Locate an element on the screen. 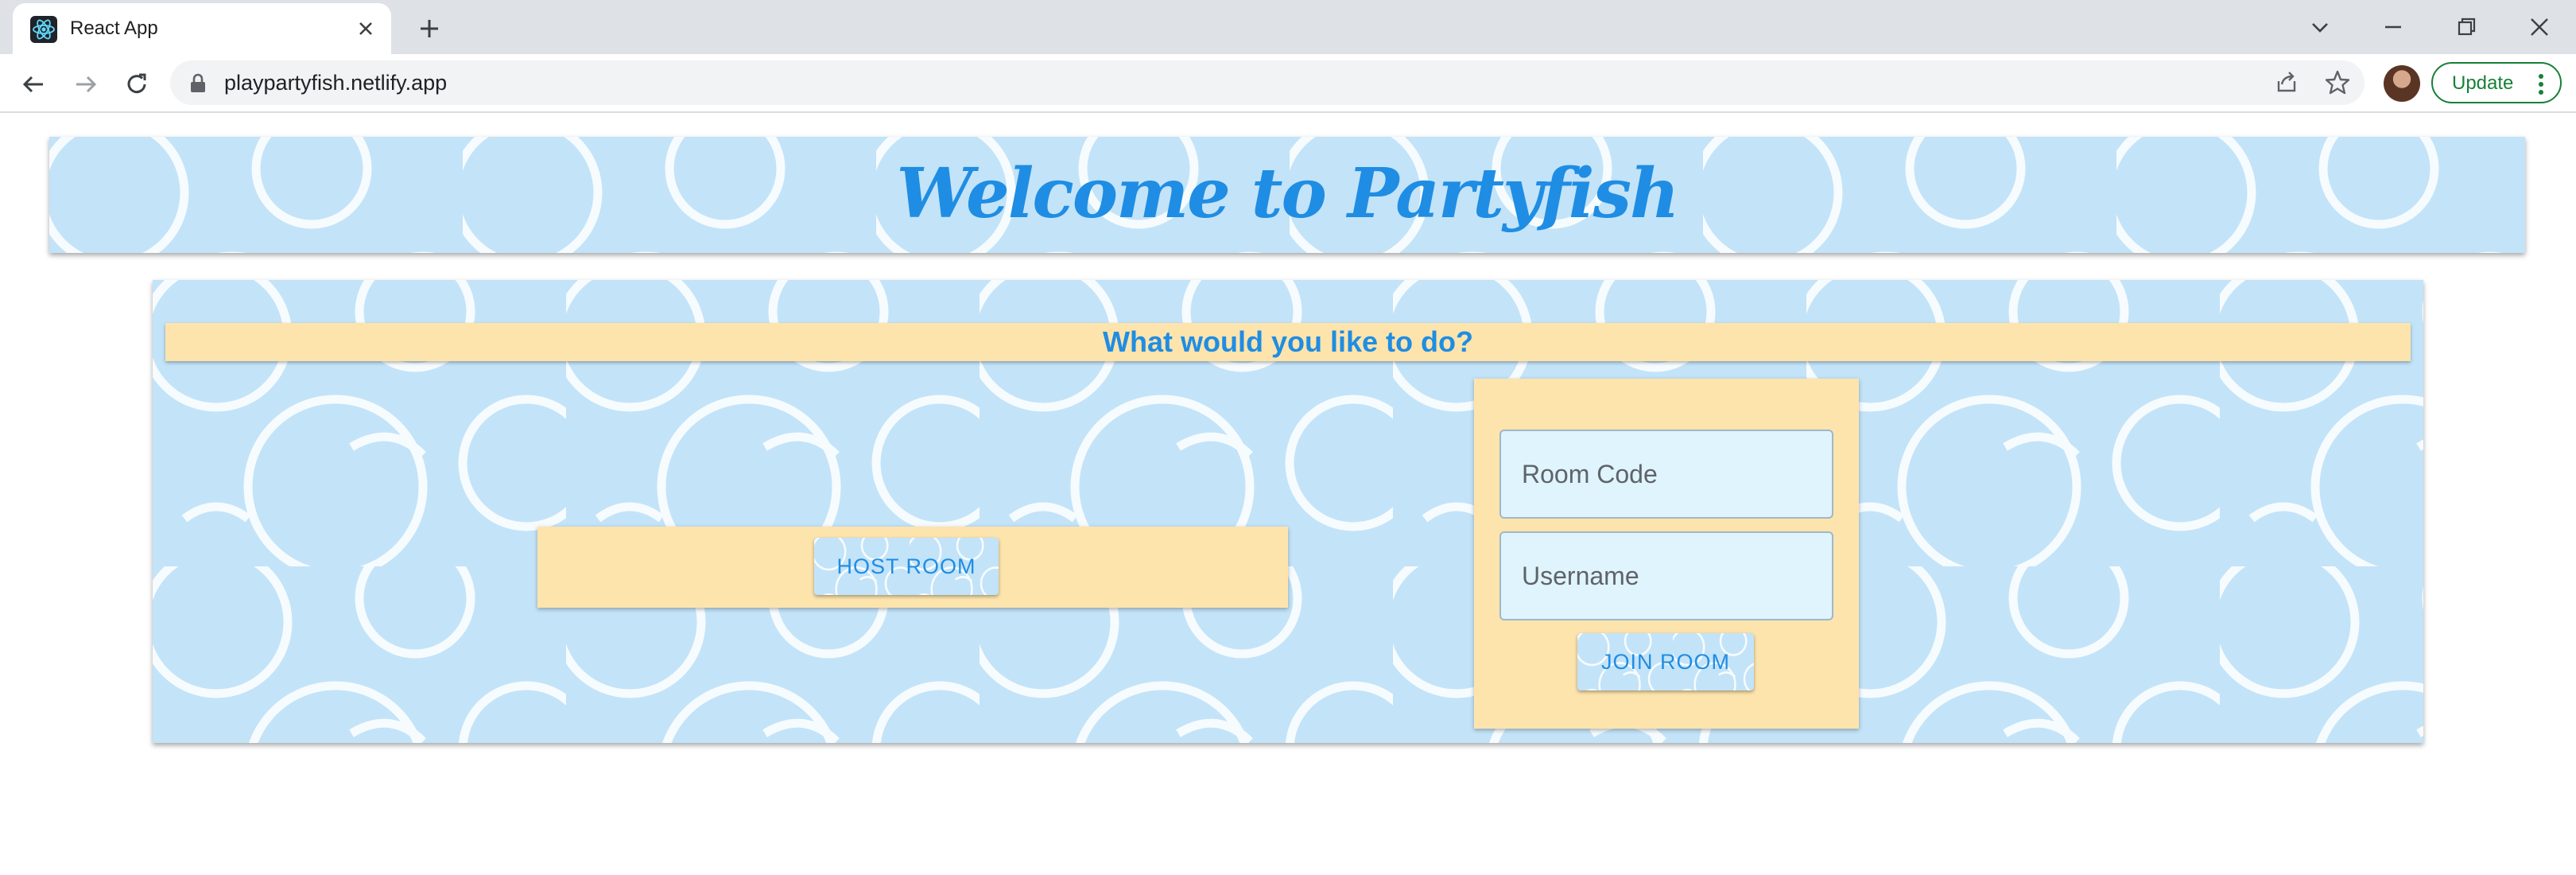 The image size is (2576, 875). username-input is located at coordinates (1666, 575).